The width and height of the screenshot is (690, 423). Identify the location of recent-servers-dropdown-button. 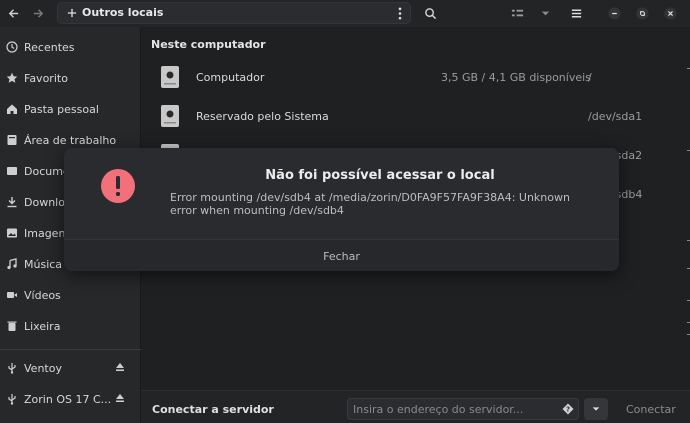
(596, 409).